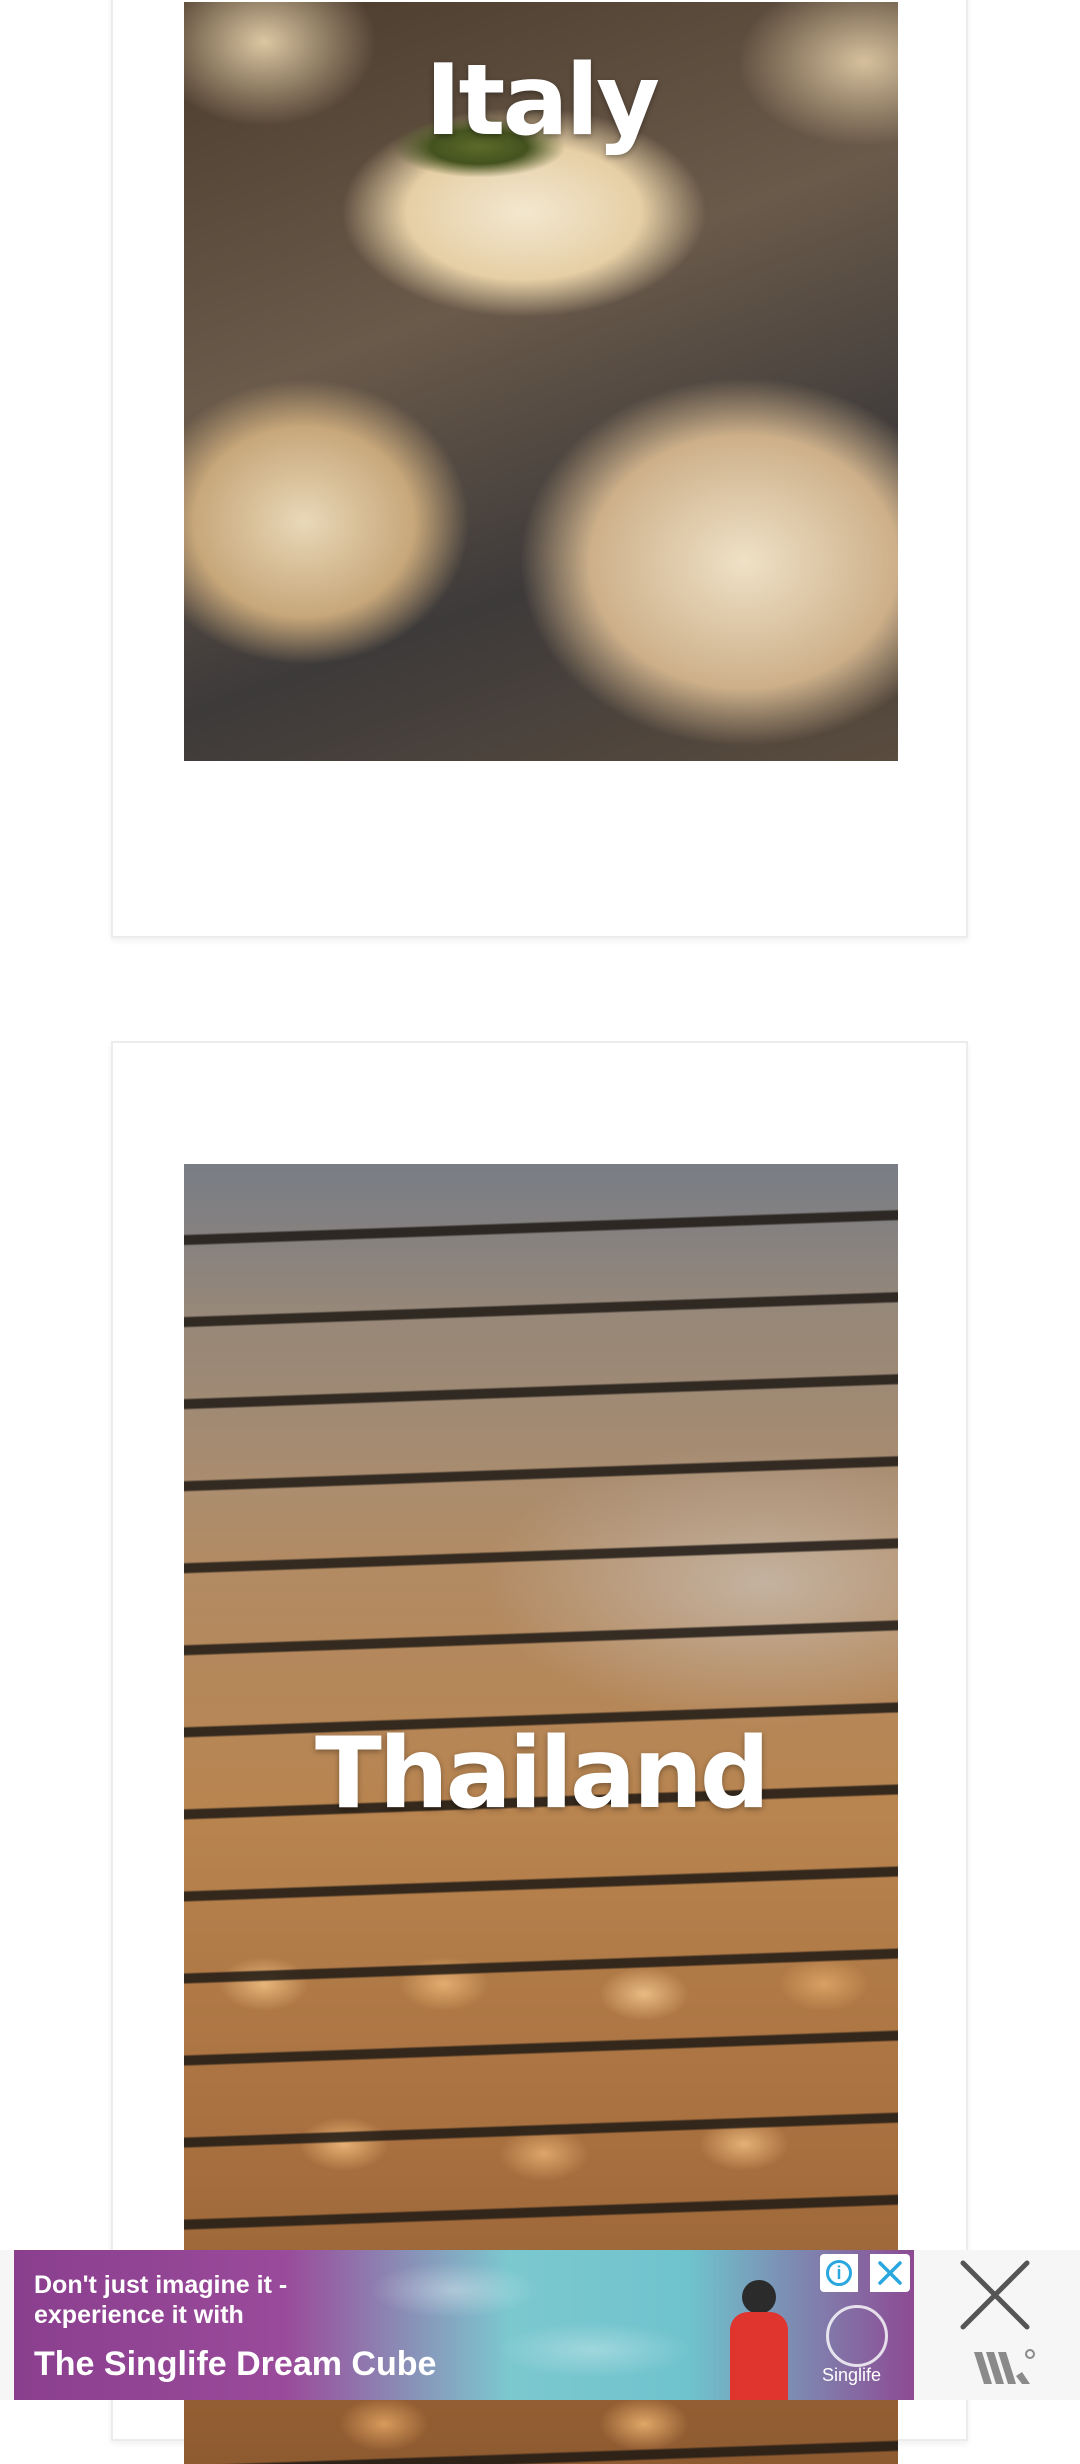 This screenshot has height=2464, width=1080. I want to click on ad-brand-name: Singlife, so click(852, 2375).